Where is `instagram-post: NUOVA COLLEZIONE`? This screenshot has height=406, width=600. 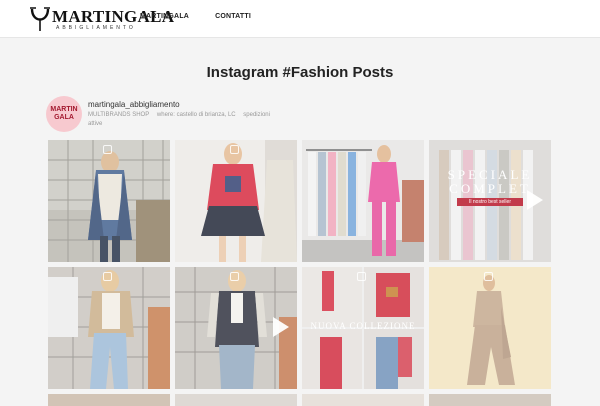 instagram-post: NUOVA COLLEZIONE is located at coordinates (363, 328).